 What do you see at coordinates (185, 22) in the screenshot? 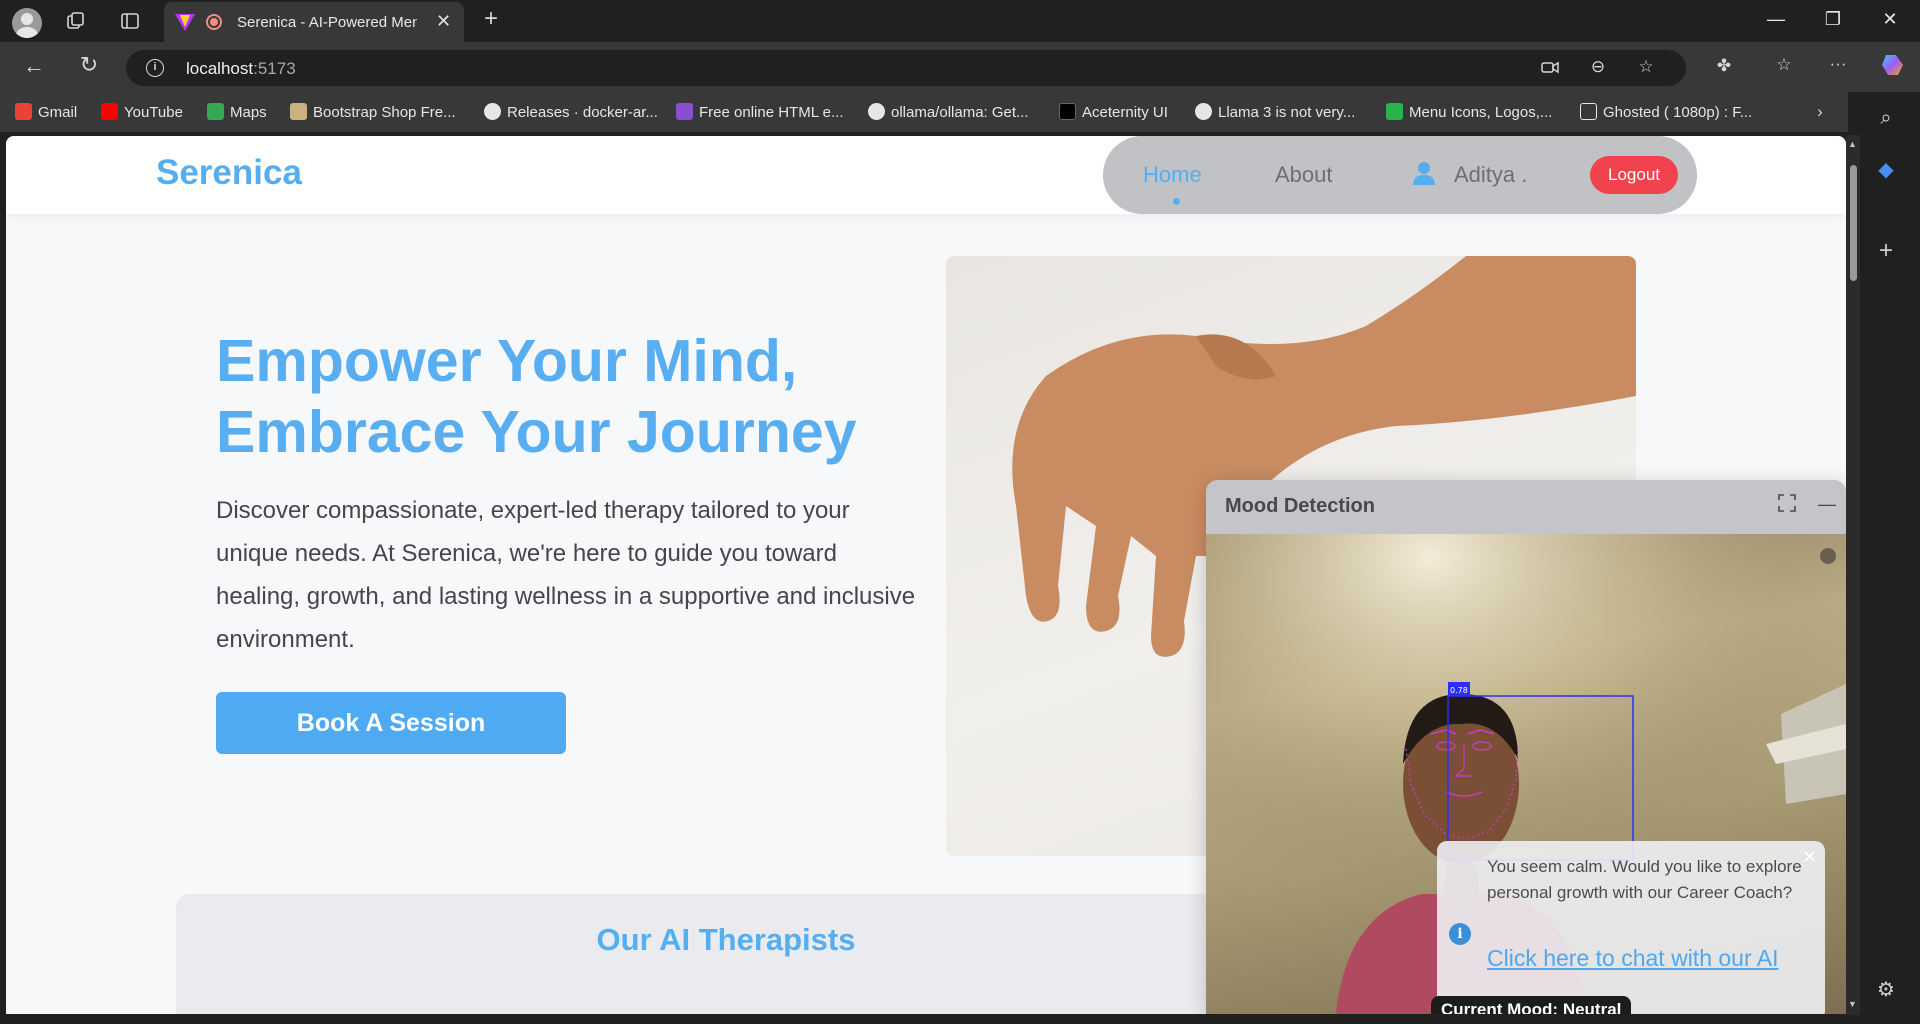
I see `vite-favicon-icon` at bounding box center [185, 22].